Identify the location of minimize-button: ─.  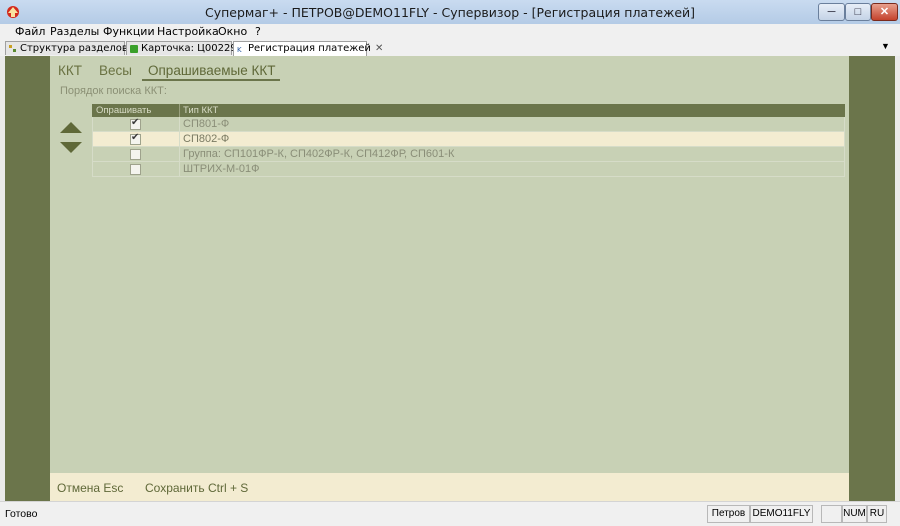
(831, 12).